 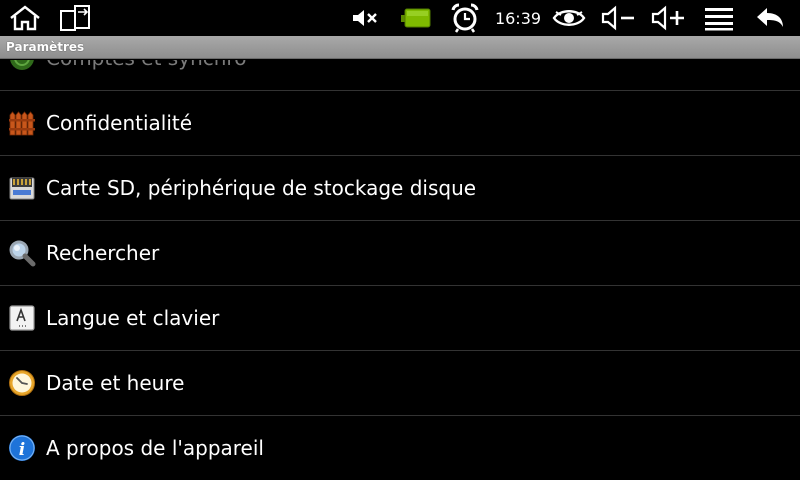 I want to click on sd-card-icon, so click(x=22, y=188).